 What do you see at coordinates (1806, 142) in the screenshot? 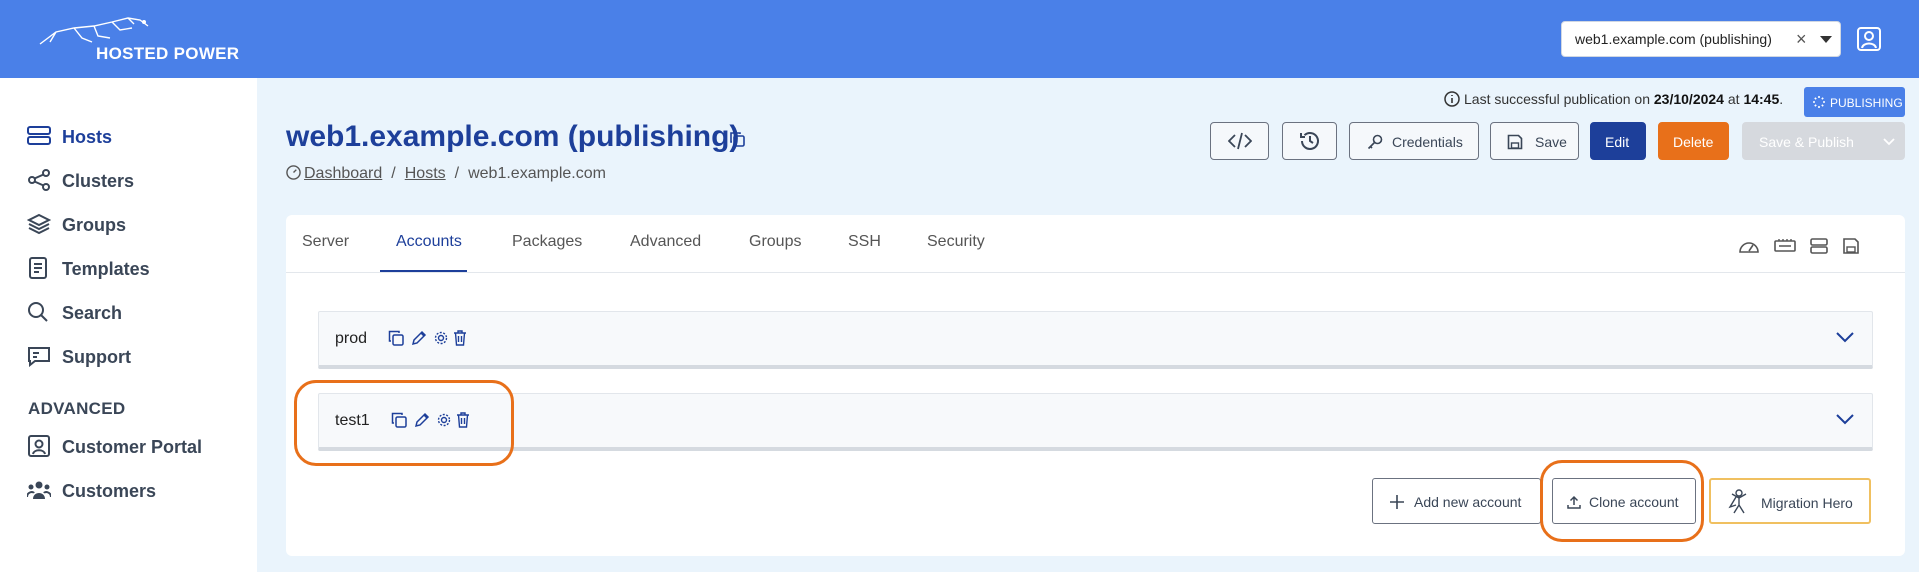
I see `save-and-publish-label: Save & Publish` at bounding box center [1806, 142].